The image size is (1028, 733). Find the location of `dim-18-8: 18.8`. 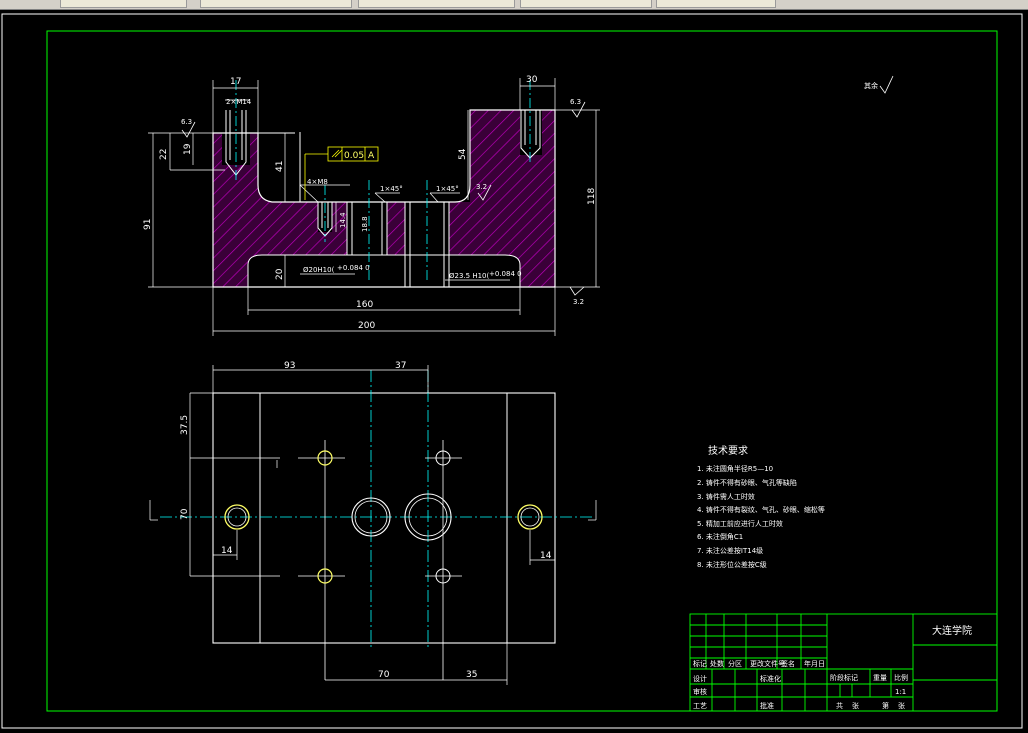

dim-18-8: 18.8 is located at coordinates (365, 224).